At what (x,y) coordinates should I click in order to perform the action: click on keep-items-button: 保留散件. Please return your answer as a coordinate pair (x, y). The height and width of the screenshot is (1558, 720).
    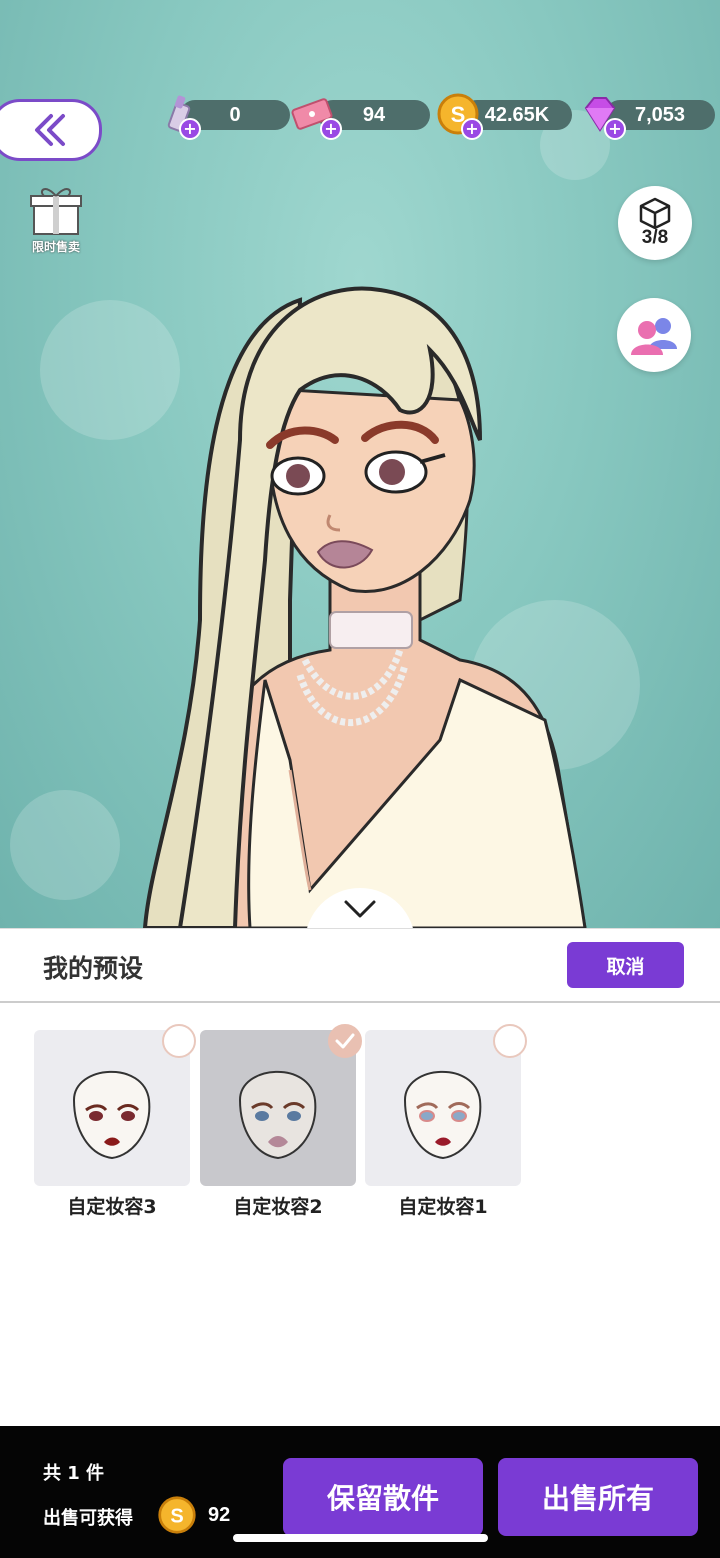
    Looking at the image, I should click on (383, 1497).